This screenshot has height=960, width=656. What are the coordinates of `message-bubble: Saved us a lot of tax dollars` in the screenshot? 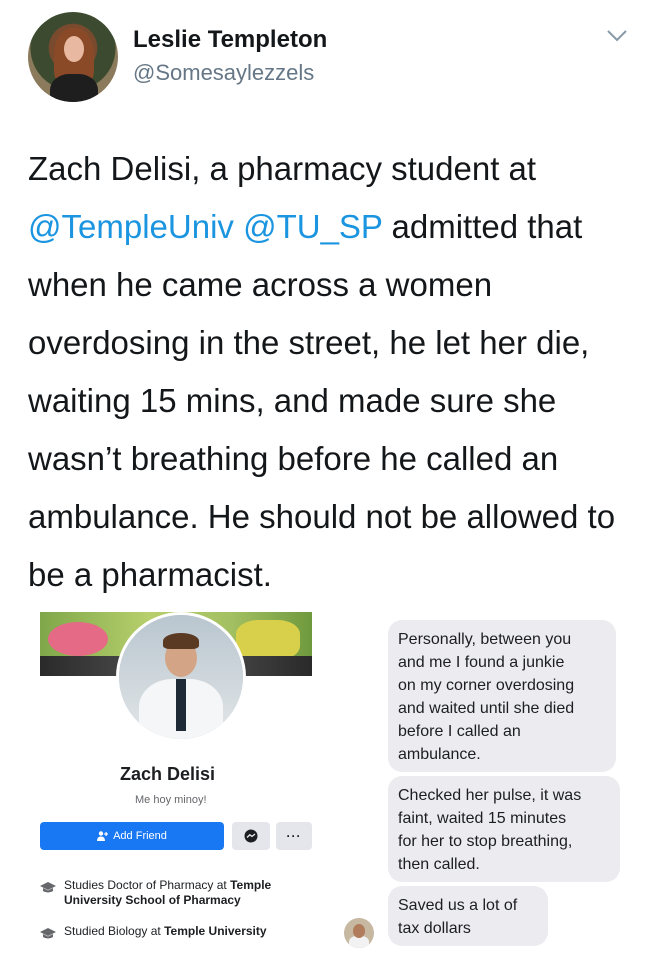 It's located at (468, 916).